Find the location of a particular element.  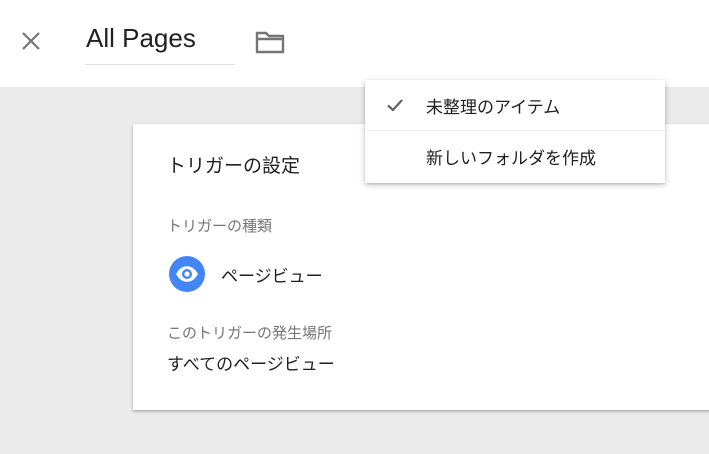

close-button is located at coordinates (31, 41).